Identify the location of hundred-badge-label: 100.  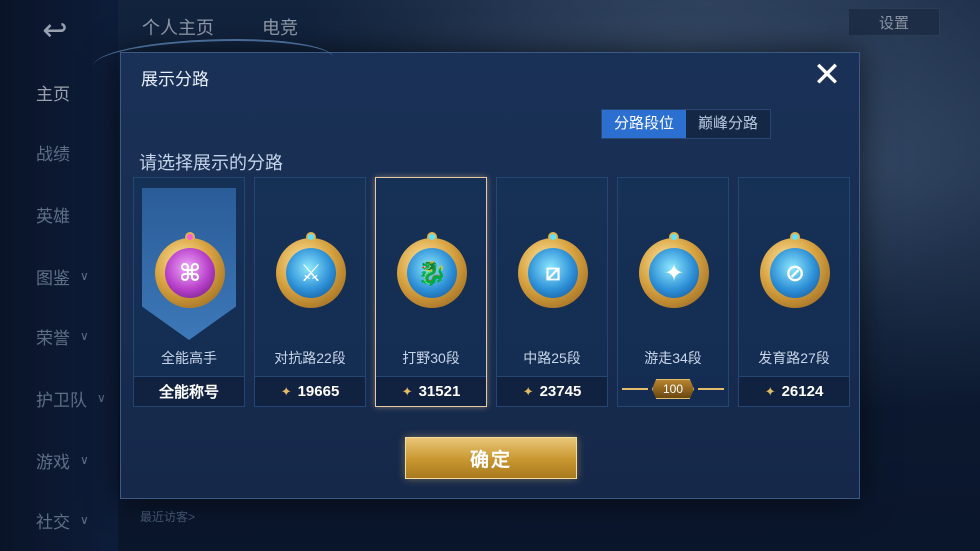
(673, 389).